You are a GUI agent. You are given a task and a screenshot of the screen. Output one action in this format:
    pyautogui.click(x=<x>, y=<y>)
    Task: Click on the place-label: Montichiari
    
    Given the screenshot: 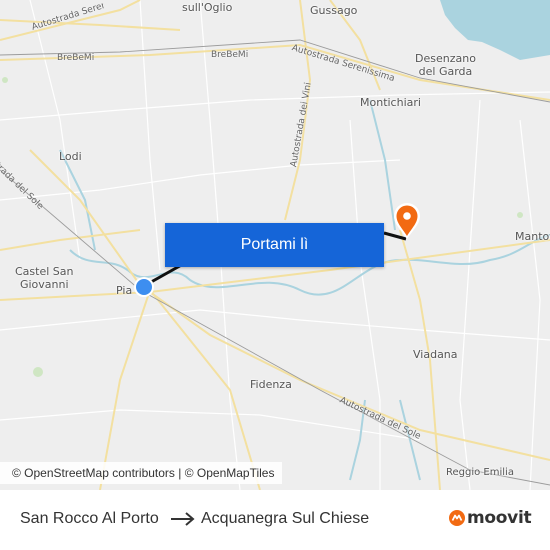 What is the action you would take?
    pyautogui.click(x=390, y=102)
    